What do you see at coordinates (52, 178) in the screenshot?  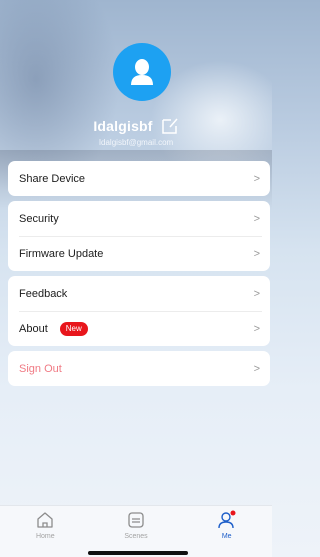 I see `menu-item-label: Share Device` at bounding box center [52, 178].